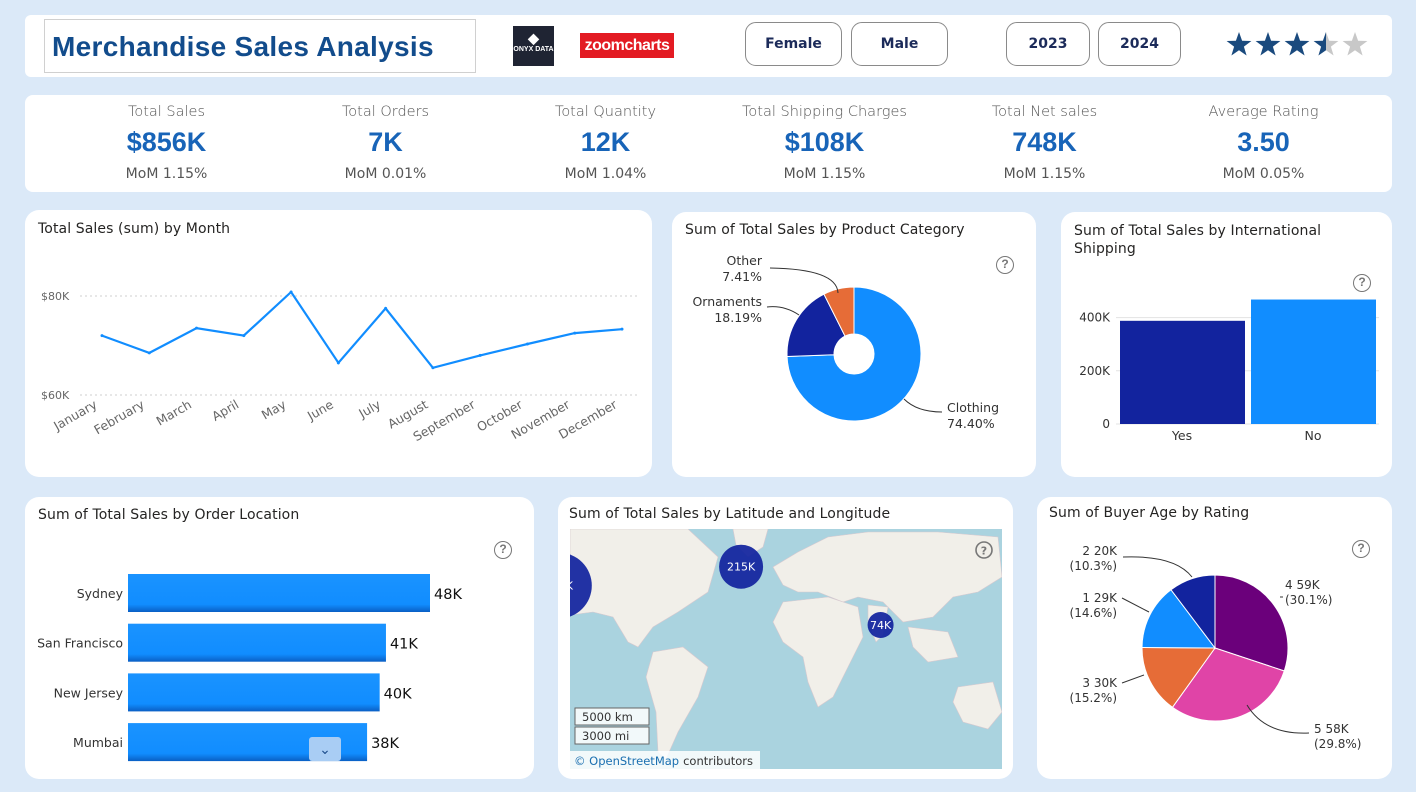  What do you see at coordinates (1044, 138) in the screenshot?
I see `kpi-total-net-sales: Total Net sales 748K MoM 1.15%` at bounding box center [1044, 138].